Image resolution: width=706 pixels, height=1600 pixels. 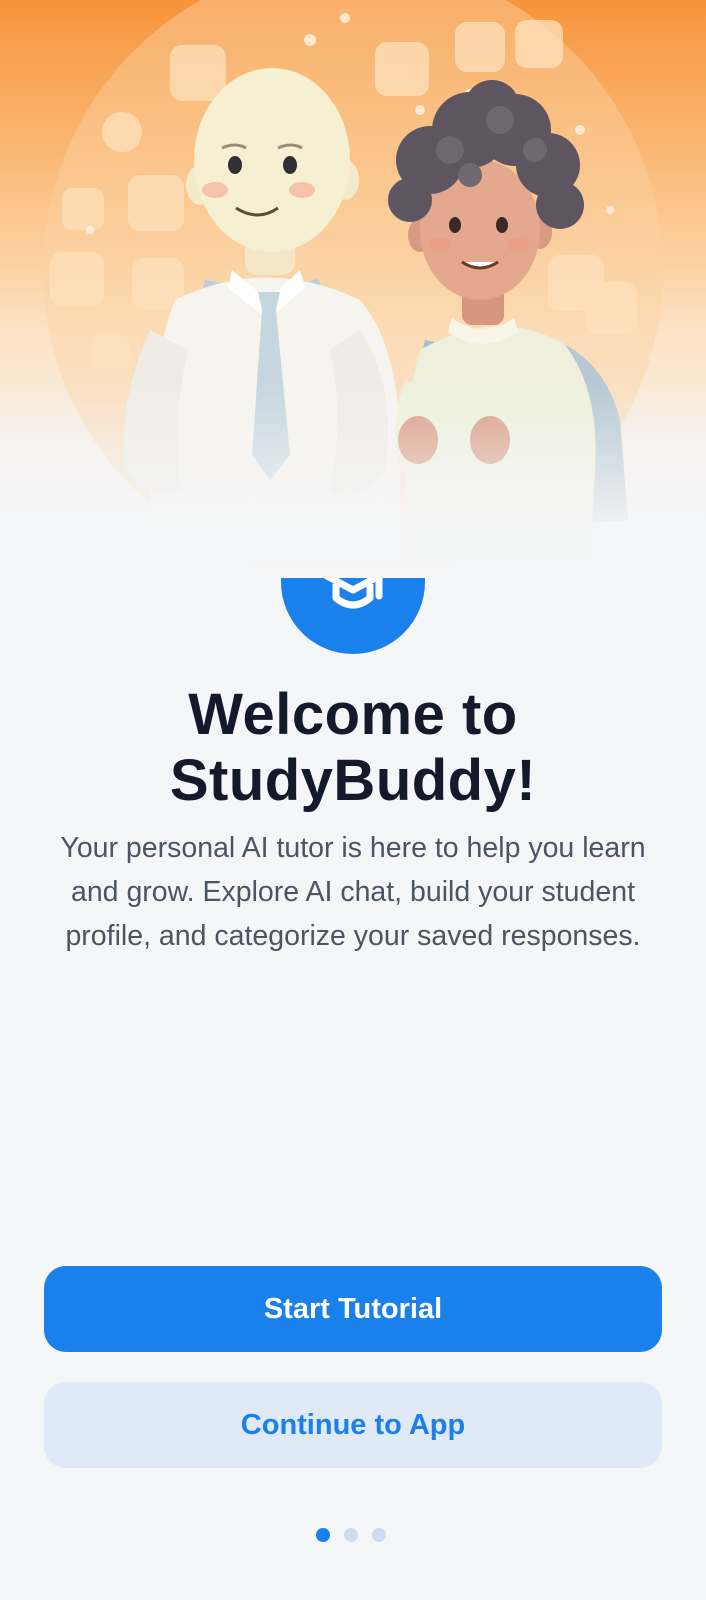 What do you see at coordinates (353, 1425) in the screenshot?
I see `continue-to-app-button: Continue to App` at bounding box center [353, 1425].